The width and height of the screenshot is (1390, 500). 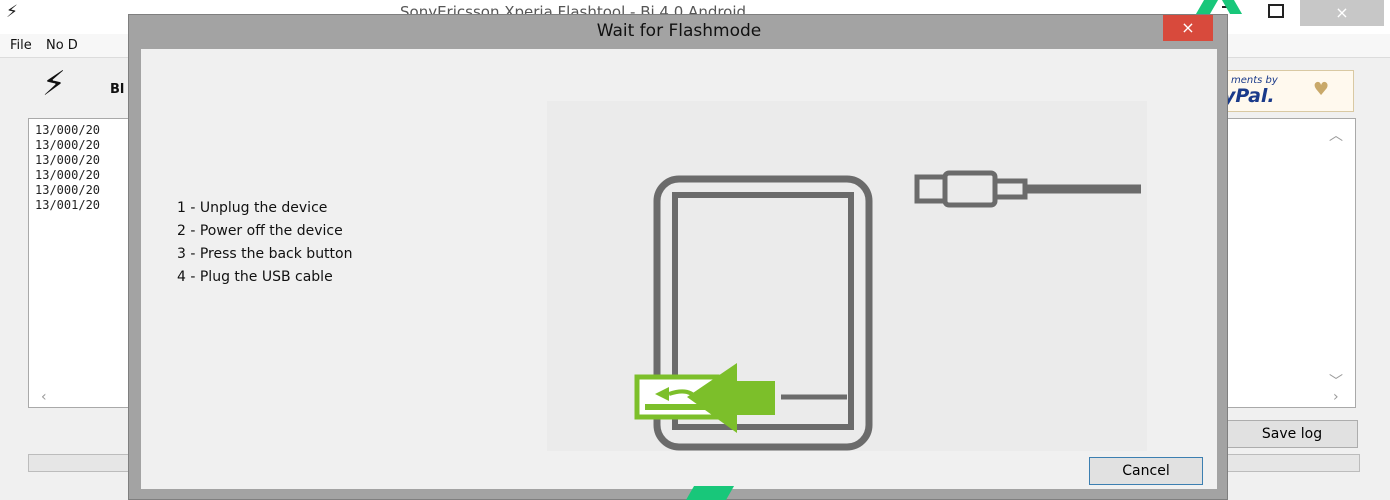 What do you see at coordinates (1292, 434) in the screenshot?
I see `save-log-button: Save log` at bounding box center [1292, 434].